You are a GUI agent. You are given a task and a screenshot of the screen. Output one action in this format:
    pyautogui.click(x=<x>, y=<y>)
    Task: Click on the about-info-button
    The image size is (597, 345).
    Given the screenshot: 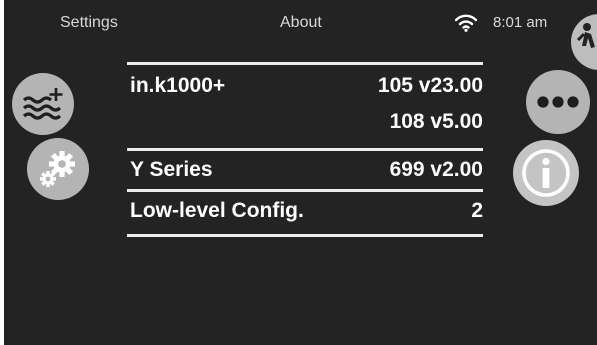 What is the action you would take?
    pyautogui.click(x=546, y=173)
    